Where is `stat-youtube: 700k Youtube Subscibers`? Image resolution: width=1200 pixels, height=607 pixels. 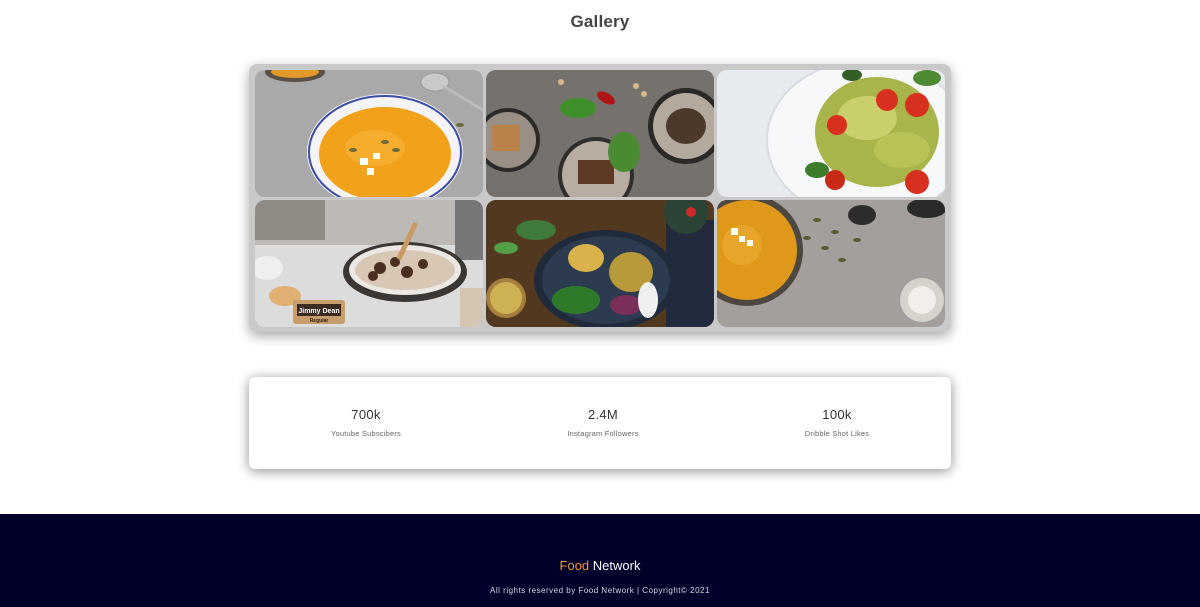 stat-youtube: 700k Youtube Subscibers is located at coordinates (366, 422).